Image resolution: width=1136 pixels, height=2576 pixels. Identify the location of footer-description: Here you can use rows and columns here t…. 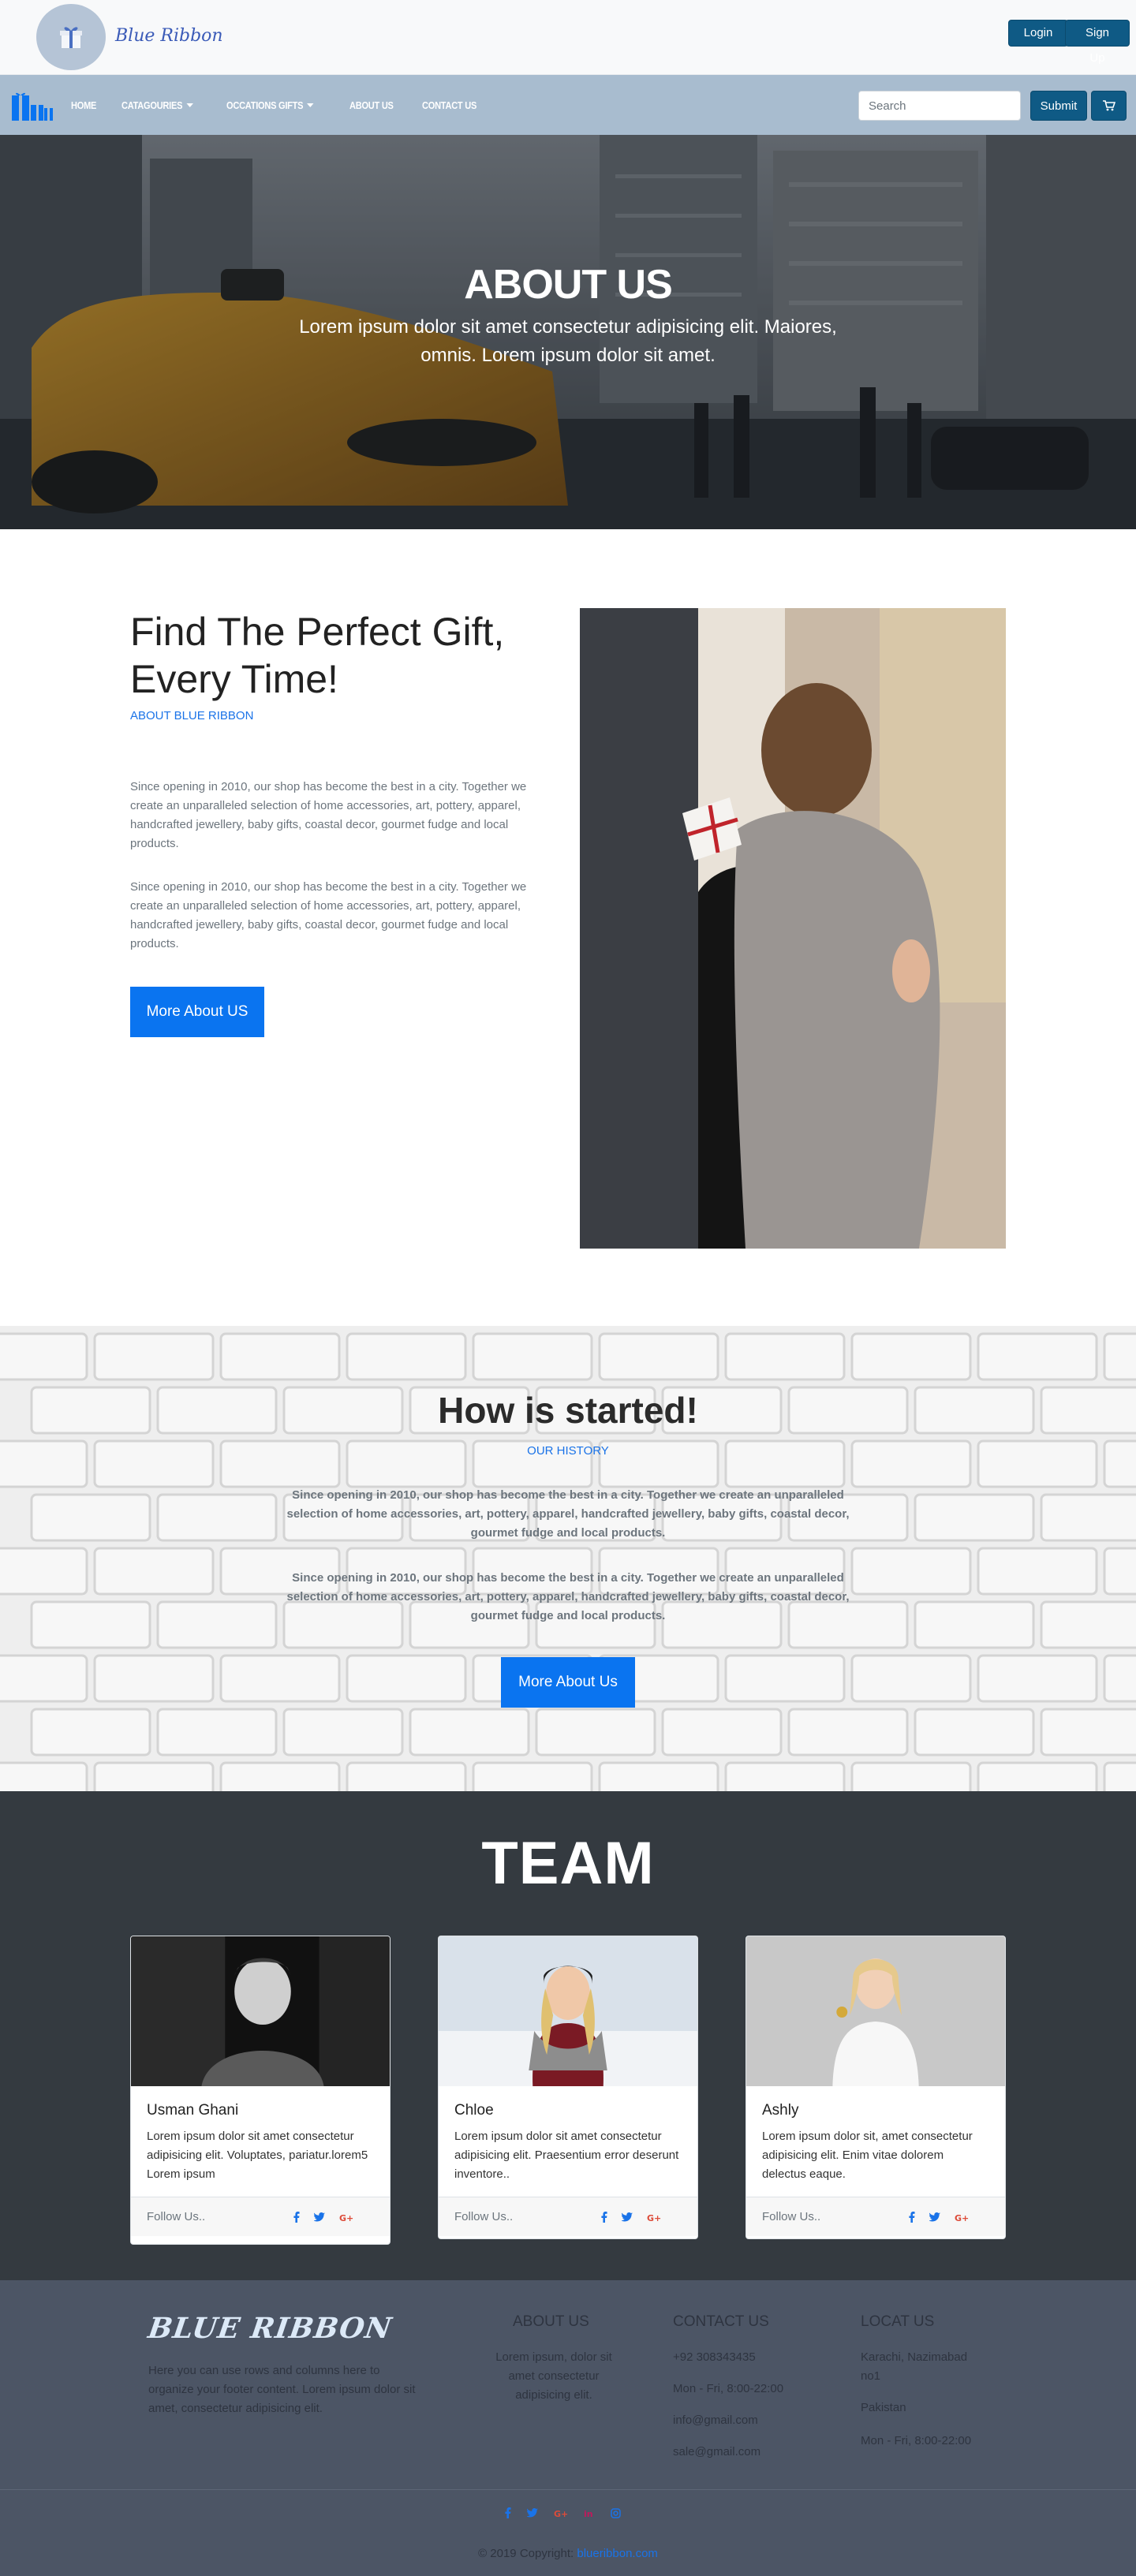
(282, 2389).